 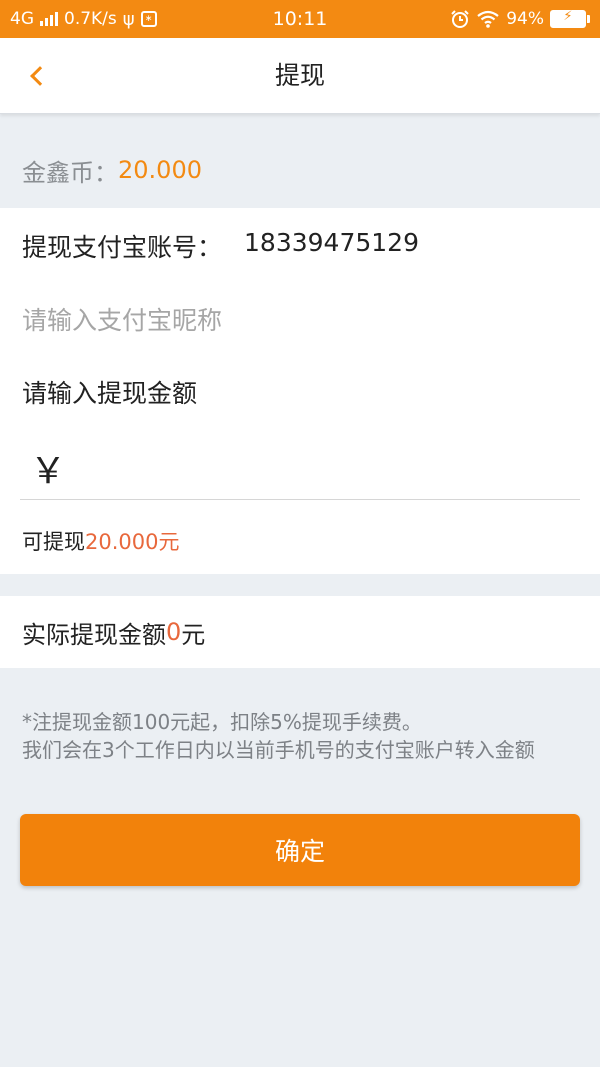 What do you see at coordinates (48, 471) in the screenshot?
I see `currency-symbol: ￥` at bounding box center [48, 471].